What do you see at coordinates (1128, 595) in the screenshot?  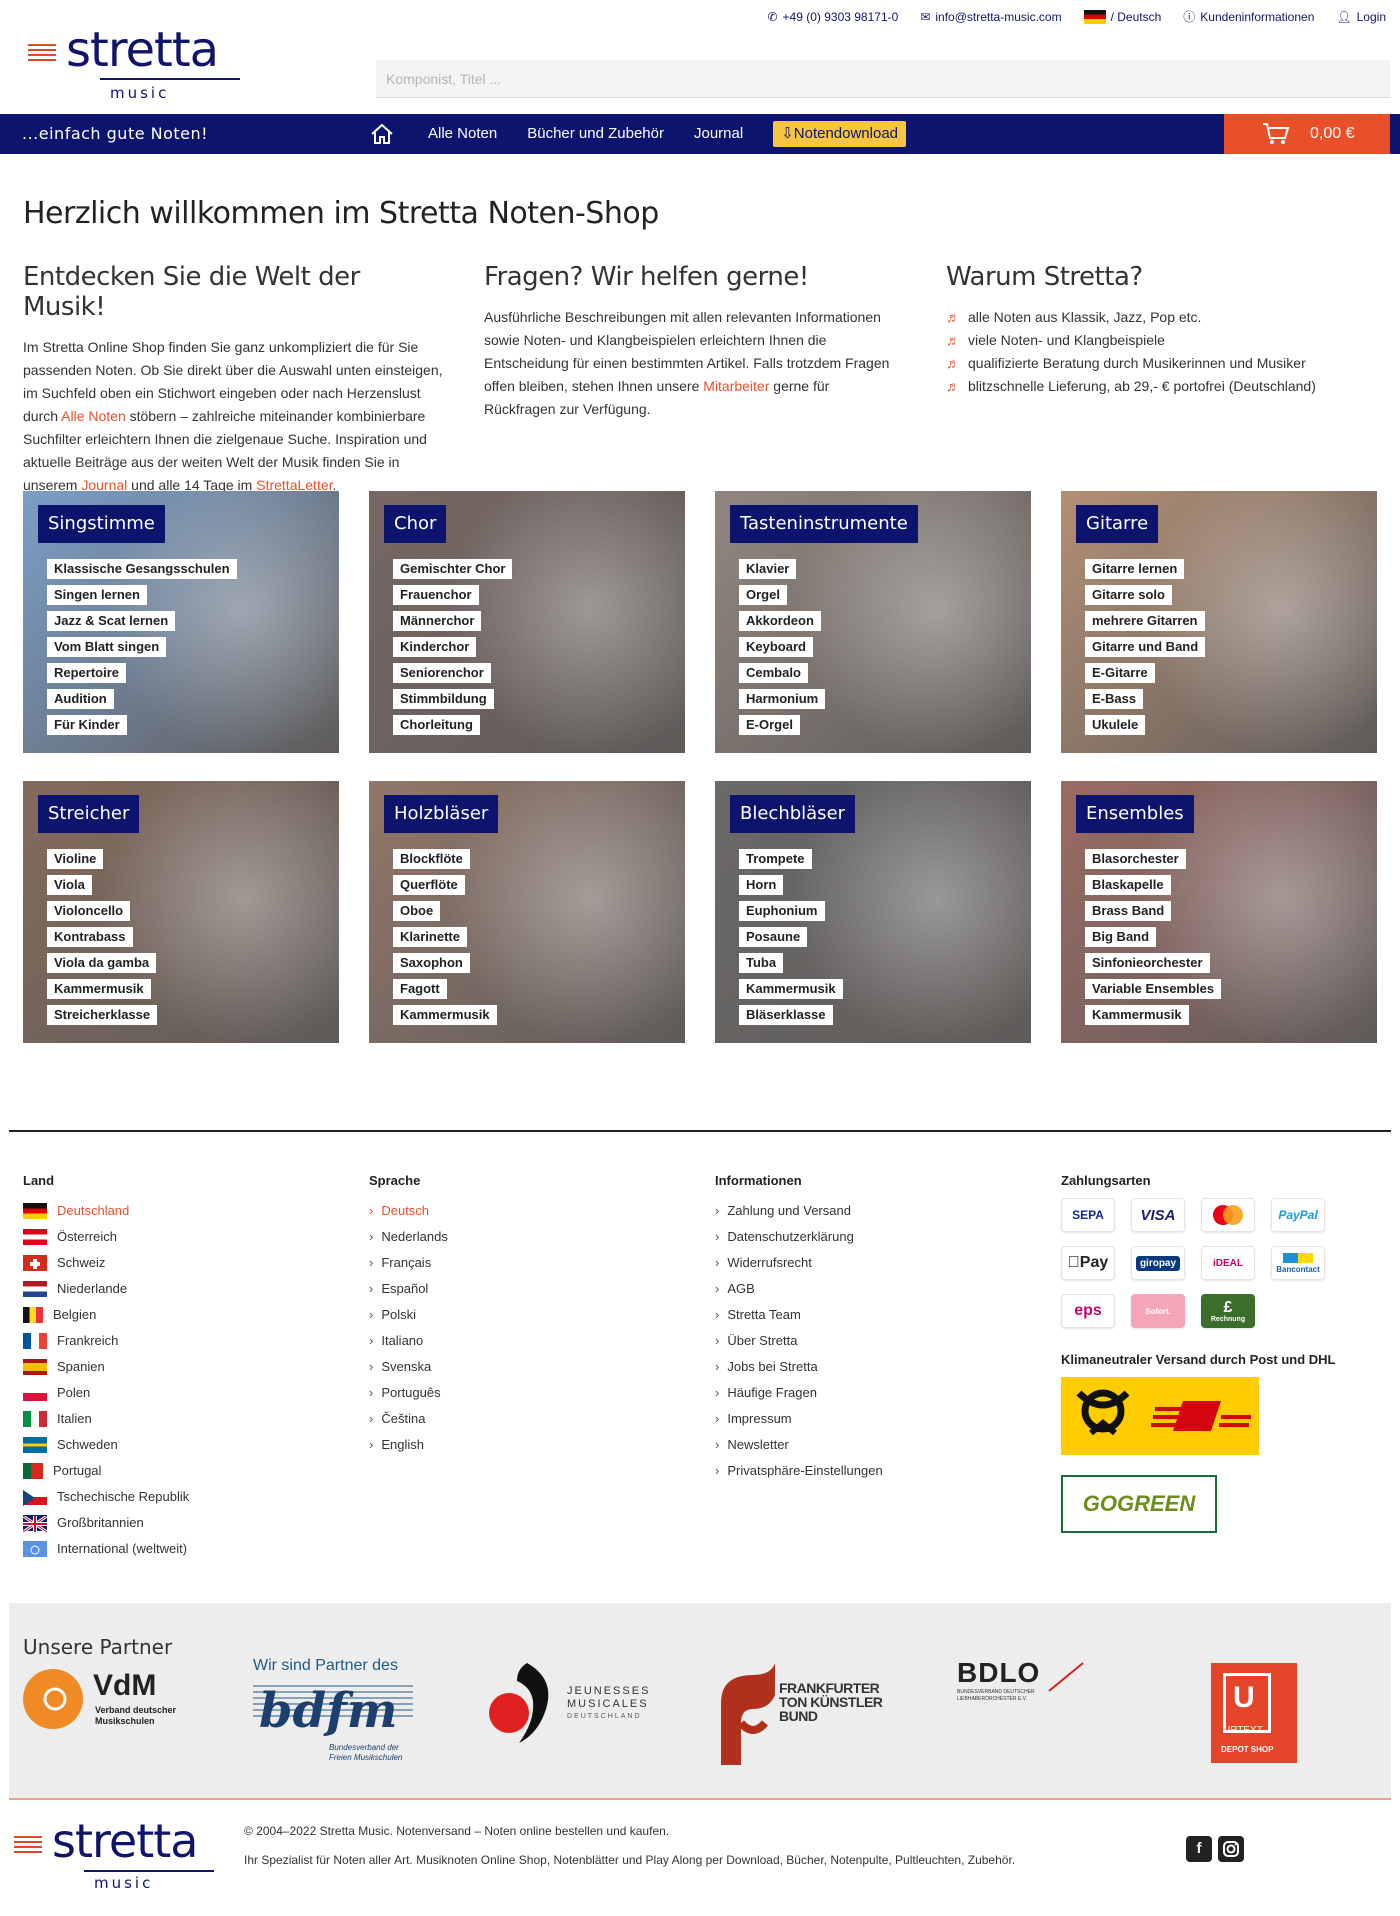 I see `category-tag: Gitarre solo` at bounding box center [1128, 595].